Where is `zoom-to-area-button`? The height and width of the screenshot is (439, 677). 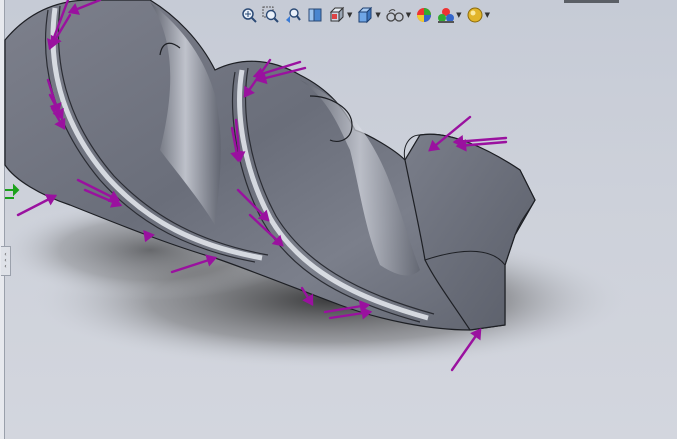
zoom-to-area-button is located at coordinates (271, 15).